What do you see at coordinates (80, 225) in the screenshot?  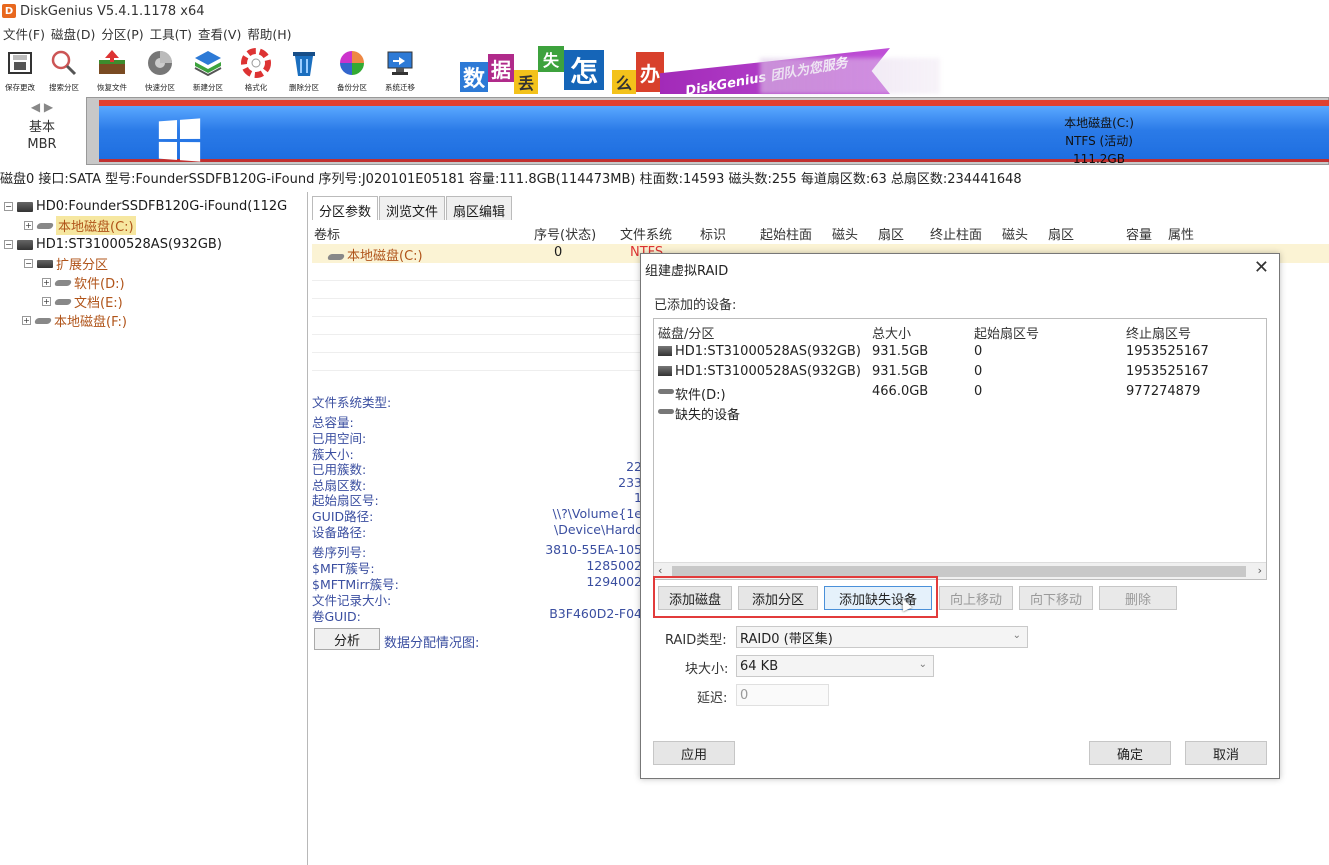 I see `tree-node-c: + 本地磁盘(C:)` at bounding box center [80, 225].